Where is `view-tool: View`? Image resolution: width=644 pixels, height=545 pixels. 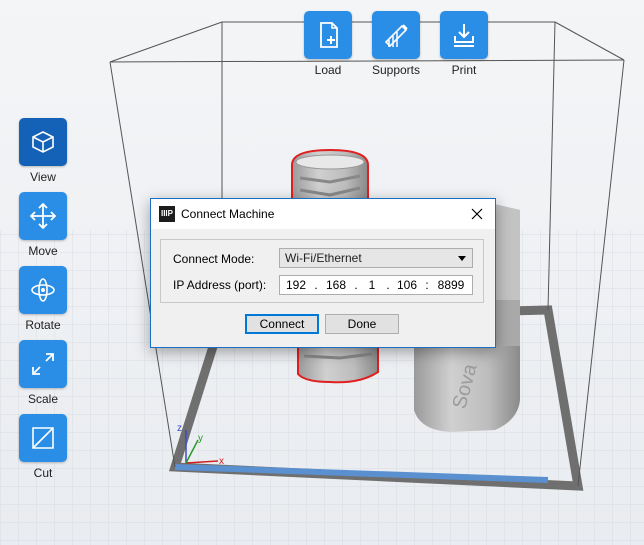
view-tool: View is located at coordinates (43, 151).